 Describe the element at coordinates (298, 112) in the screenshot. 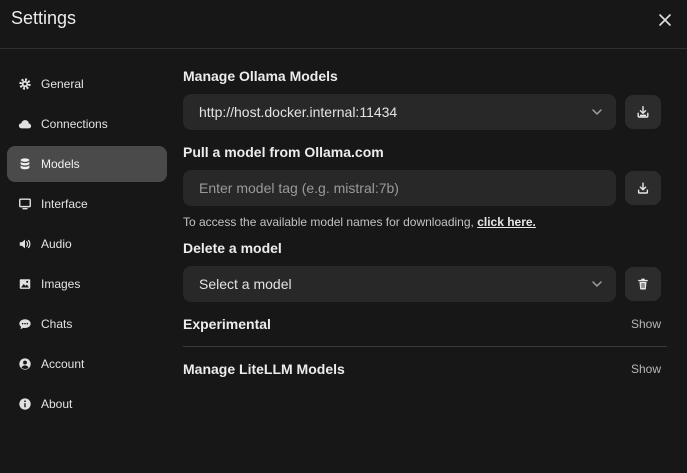

I see `ollama-url-value: http://host.docker.internal:11434` at that location.